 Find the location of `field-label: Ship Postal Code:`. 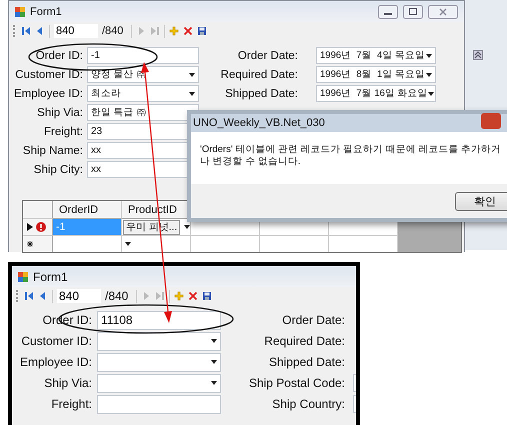

field-label: Ship Postal Code: is located at coordinates (296, 383).